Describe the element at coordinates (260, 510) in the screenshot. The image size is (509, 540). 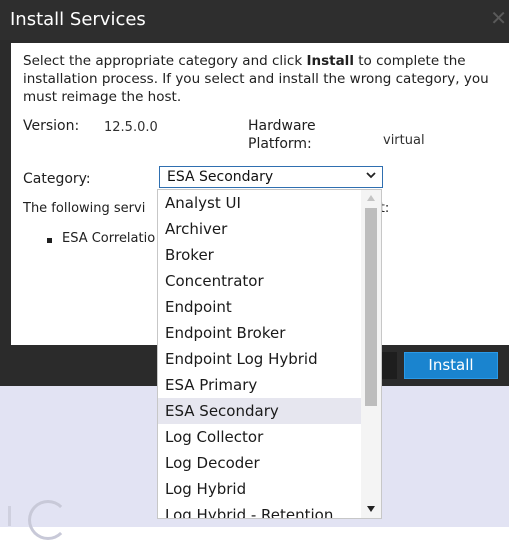
I see `dropdown-option: Log Hybrid - Retention` at that location.